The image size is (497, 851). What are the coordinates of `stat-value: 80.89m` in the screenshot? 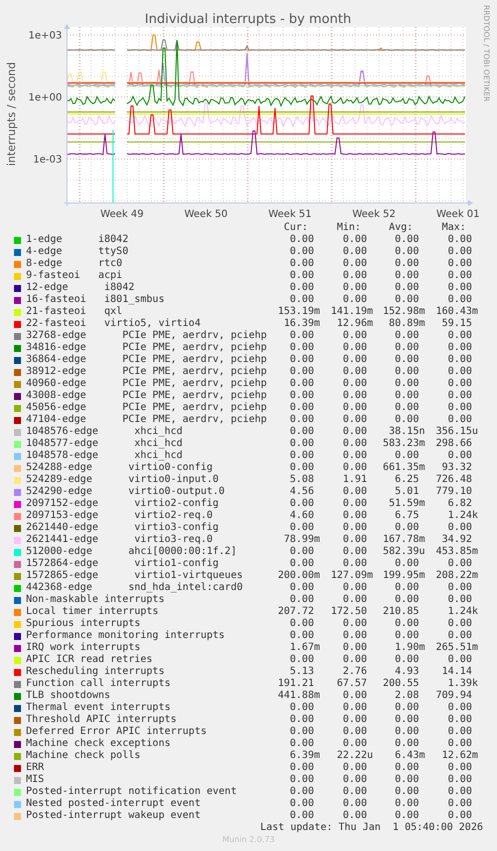 It's located at (406, 324).